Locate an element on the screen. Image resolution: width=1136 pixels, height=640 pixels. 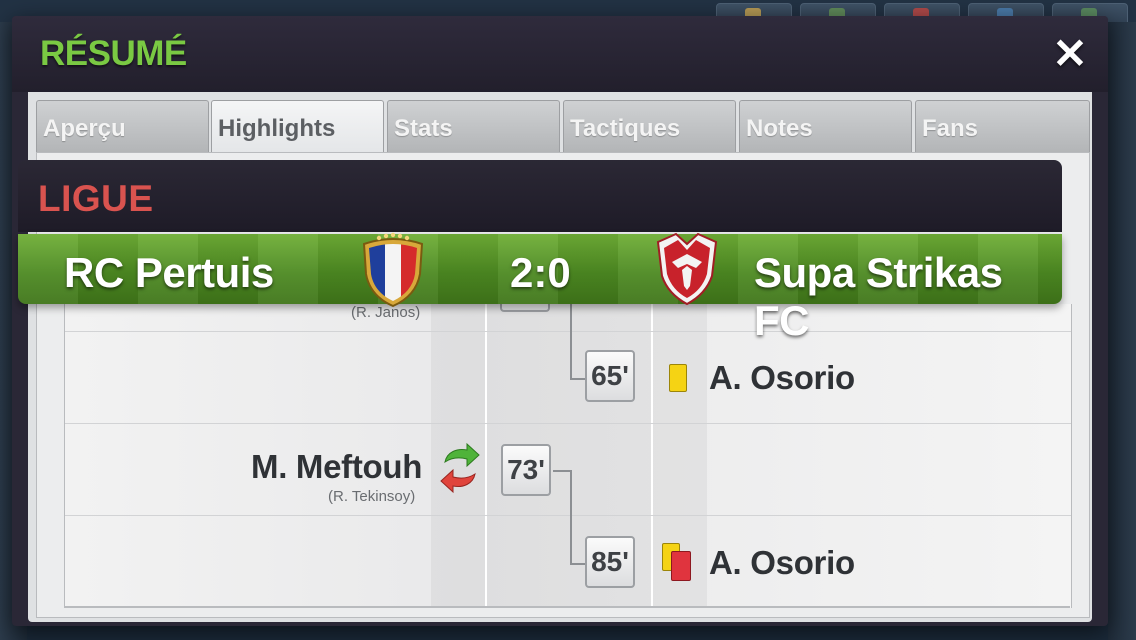
close-button: ✕ is located at coordinates (1070, 54).